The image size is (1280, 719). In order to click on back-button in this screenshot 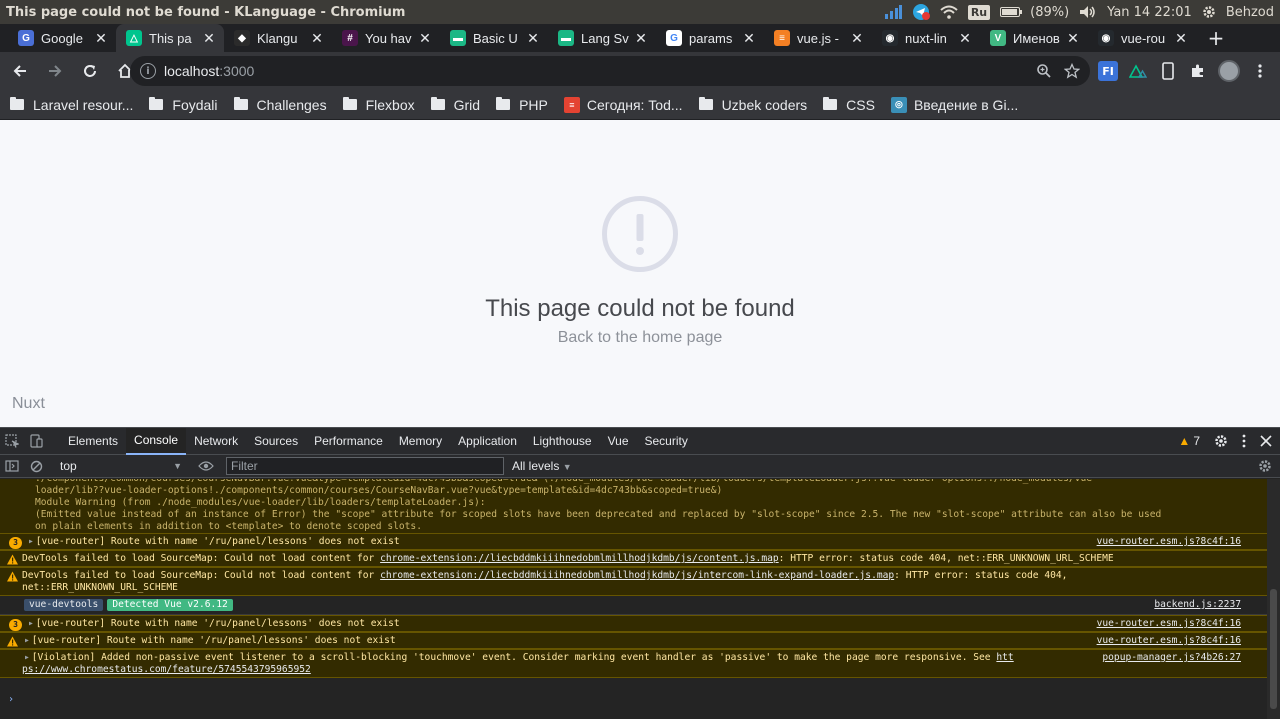, I will do `click(20, 71)`.